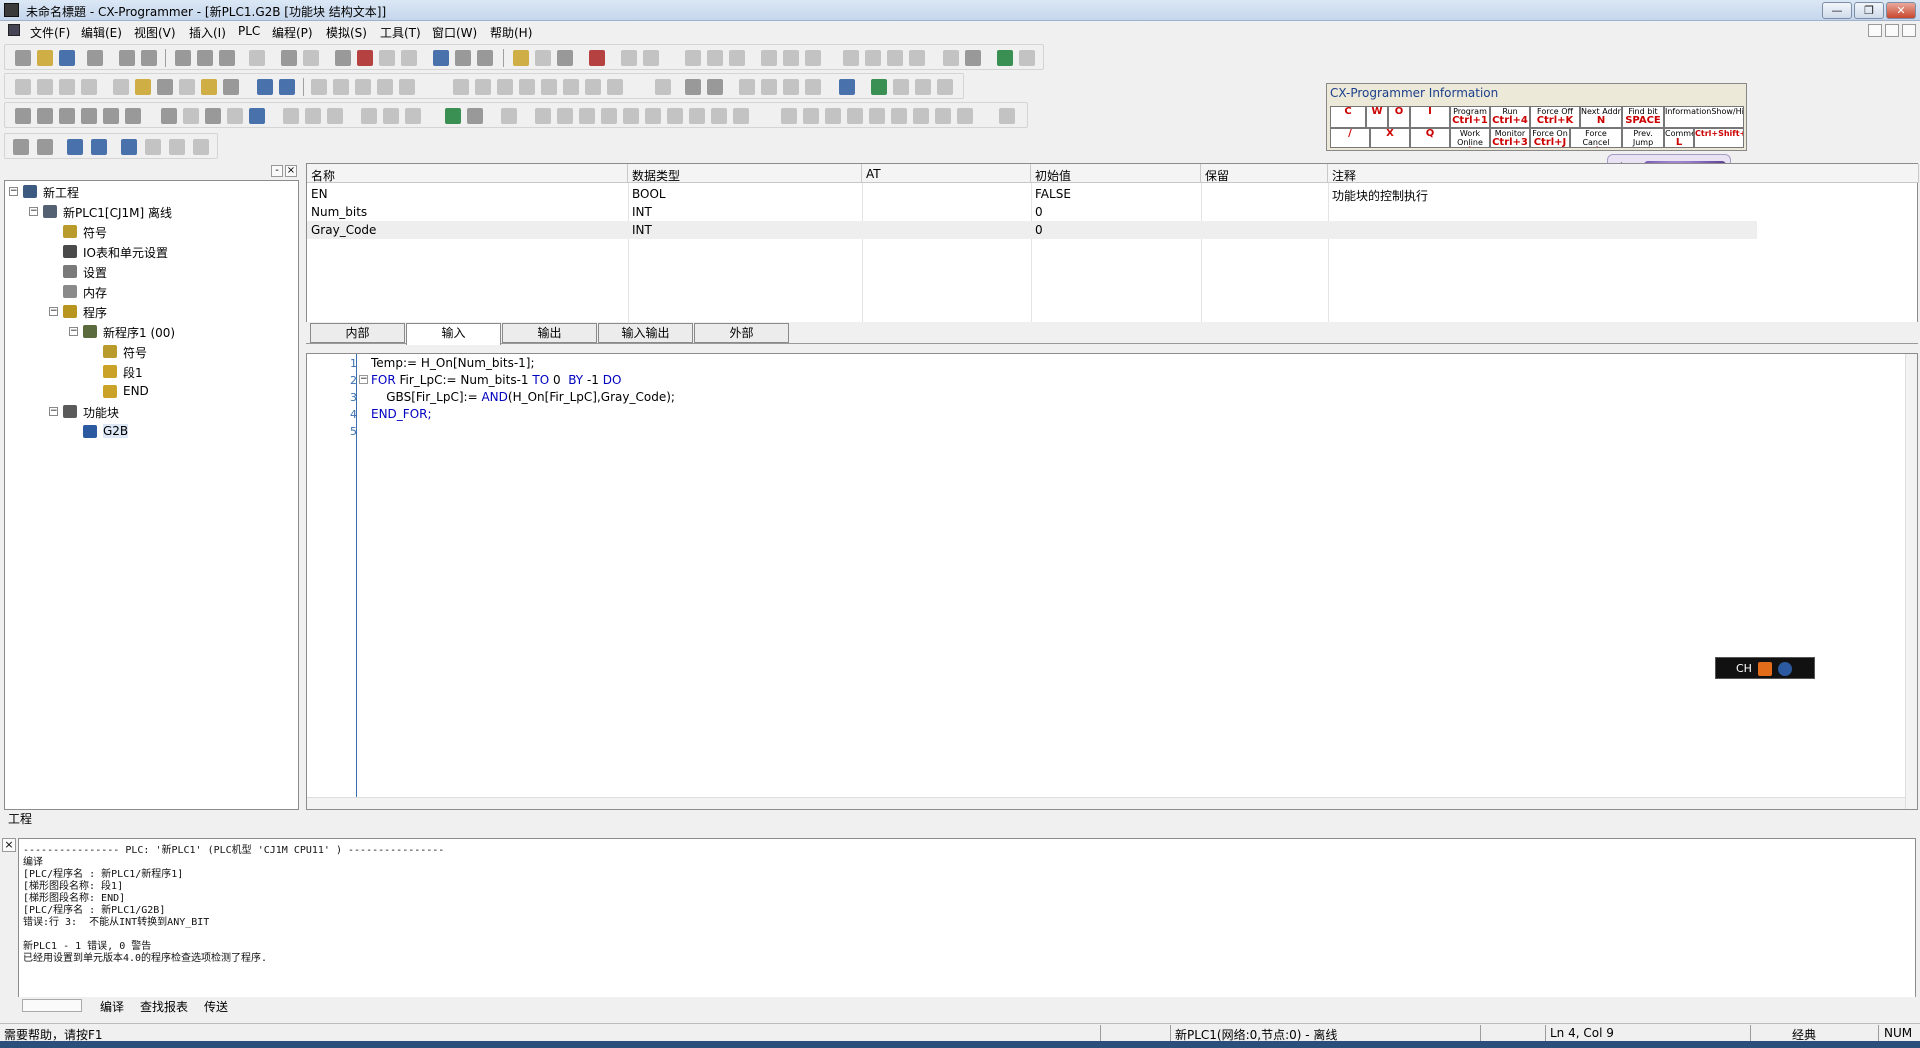  What do you see at coordinates (813, 87) in the screenshot?
I see `diff-down-icon` at bounding box center [813, 87].